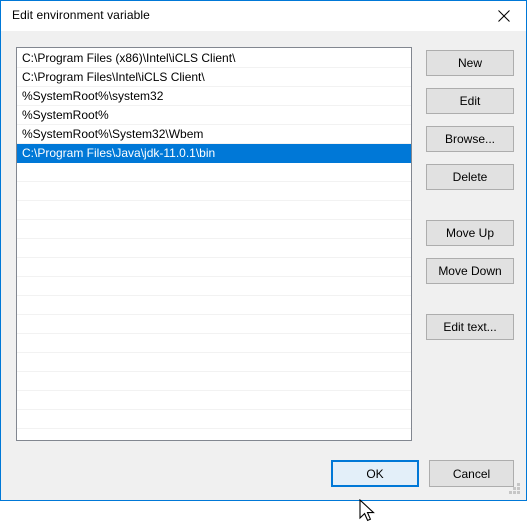 This screenshot has width=527, height=525. I want to click on page-title: Edit environment variable, so click(81, 15).